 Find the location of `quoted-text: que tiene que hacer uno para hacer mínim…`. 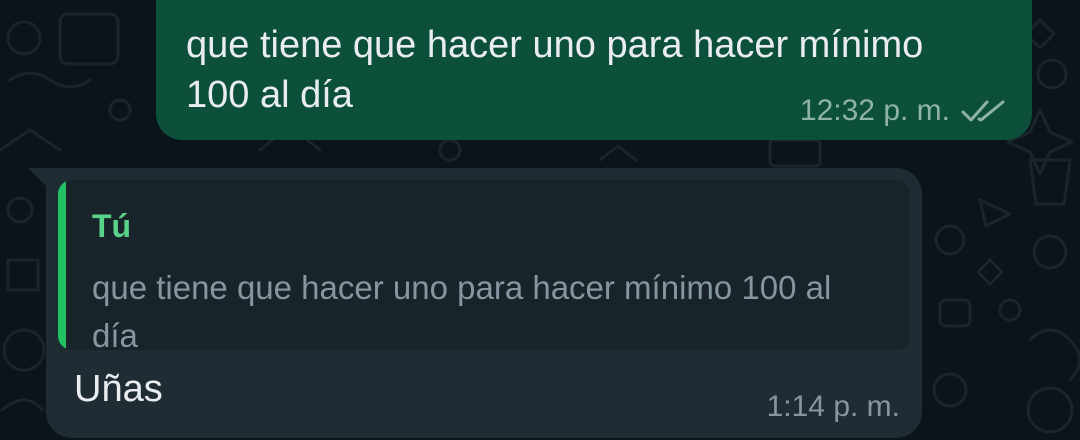

quoted-text: que tiene que hacer uno para hacer mínim… is located at coordinates (462, 309).